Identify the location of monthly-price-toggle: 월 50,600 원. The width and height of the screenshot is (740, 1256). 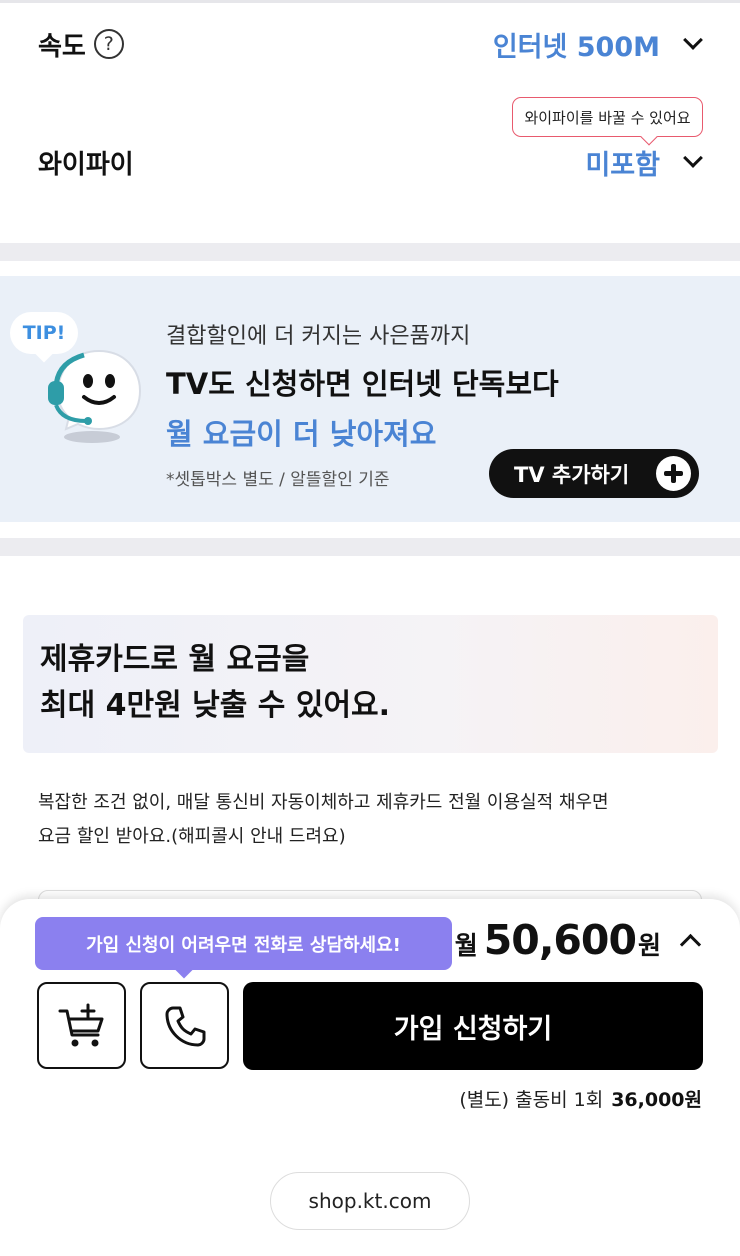
(578, 940).